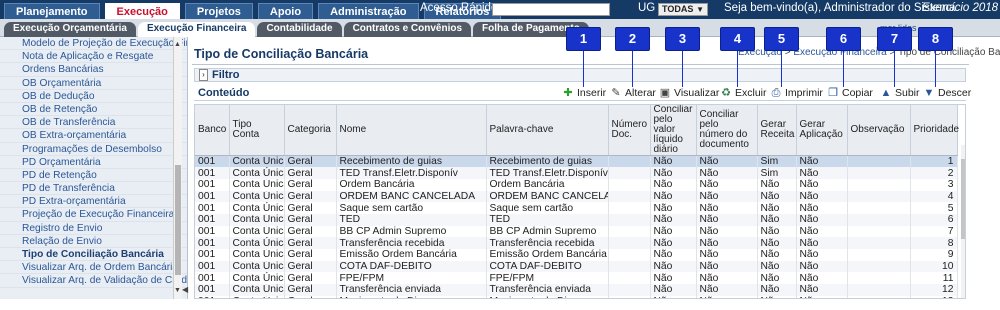 This screenshot has height=310, width=1000. What do you see at coordinates (934, 130) in the screenshot?
I see `column-header-prioridade: Prioridade` at bounding box center [934, 130].